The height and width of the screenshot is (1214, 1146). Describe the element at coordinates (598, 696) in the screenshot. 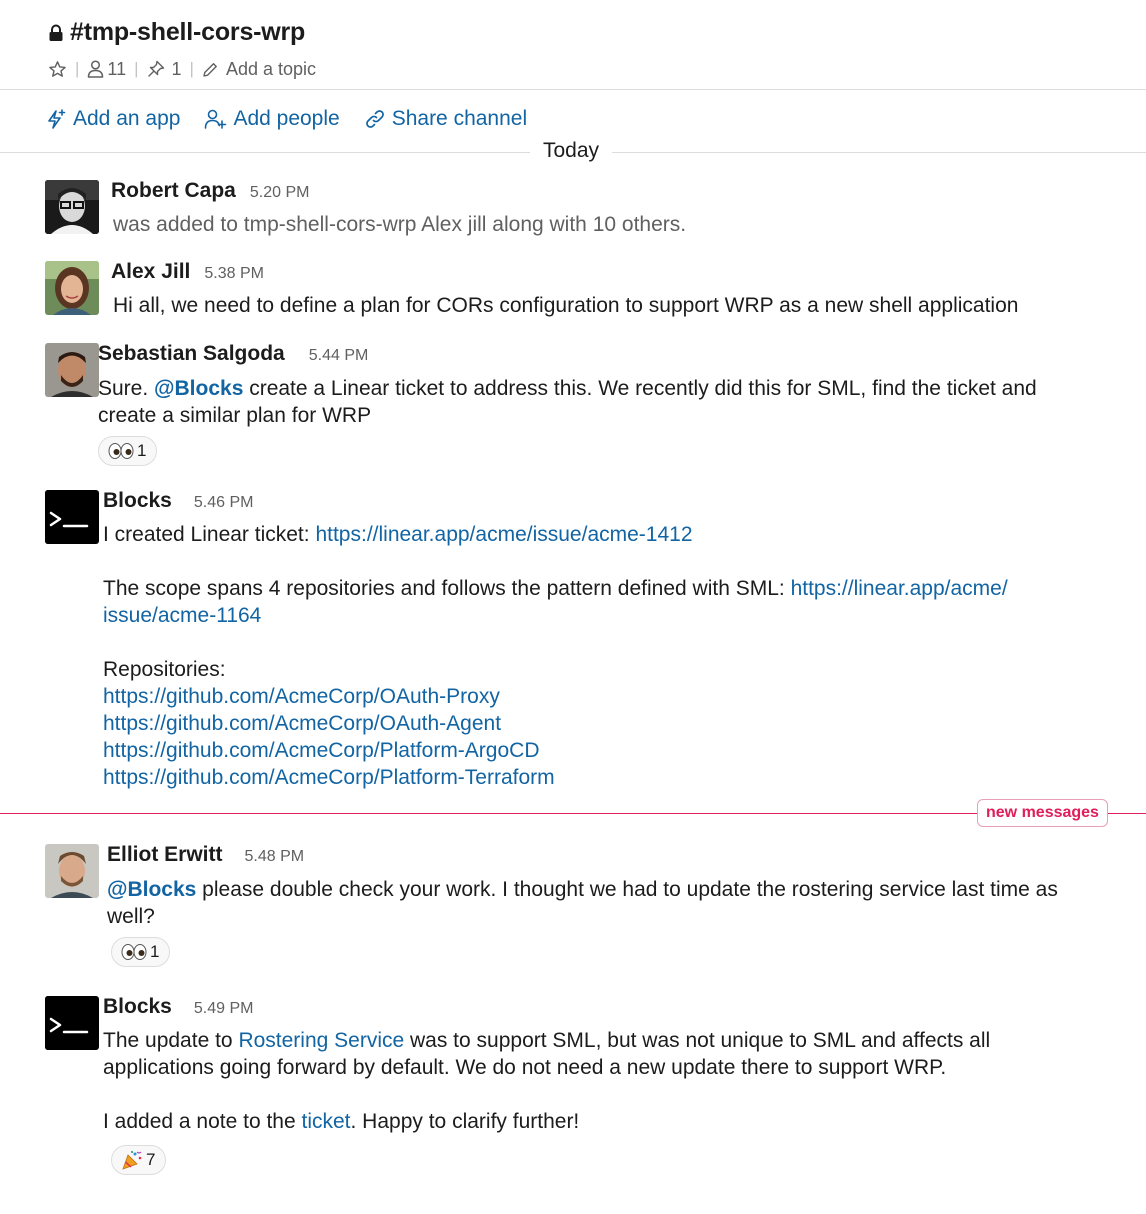

I see `repo-link: https://github.com/AcmeCorp/OAuth-Proxy` at that location.